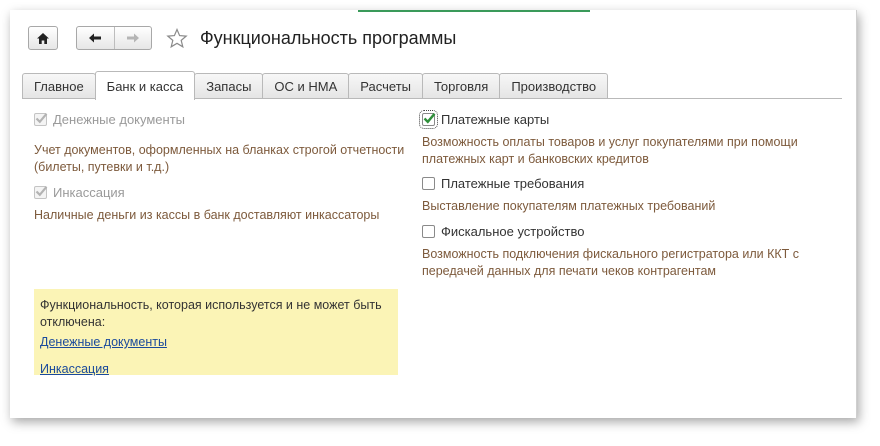  What do you see at coordinates (428, 183) in the screenshot?
I see `checkbox-payment-requests` at bounding box center [428, 183].